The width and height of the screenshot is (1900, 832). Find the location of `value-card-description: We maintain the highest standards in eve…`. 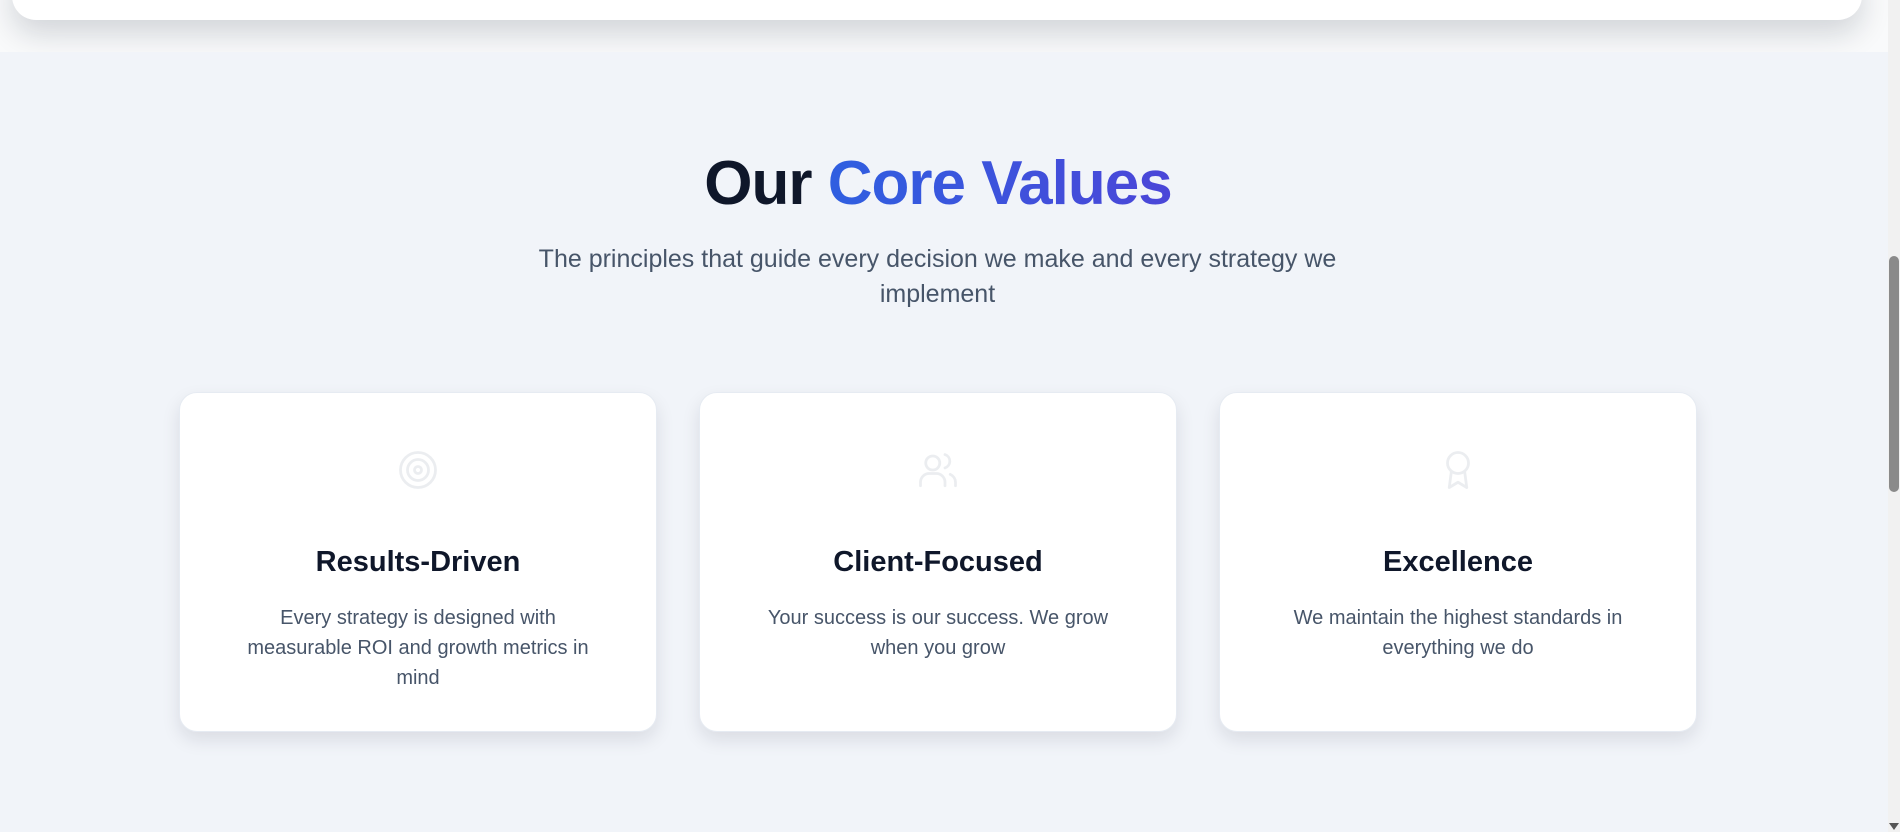

value-card-description: We maintain the highest standards in eve… is located at coordinates (1458, 633).